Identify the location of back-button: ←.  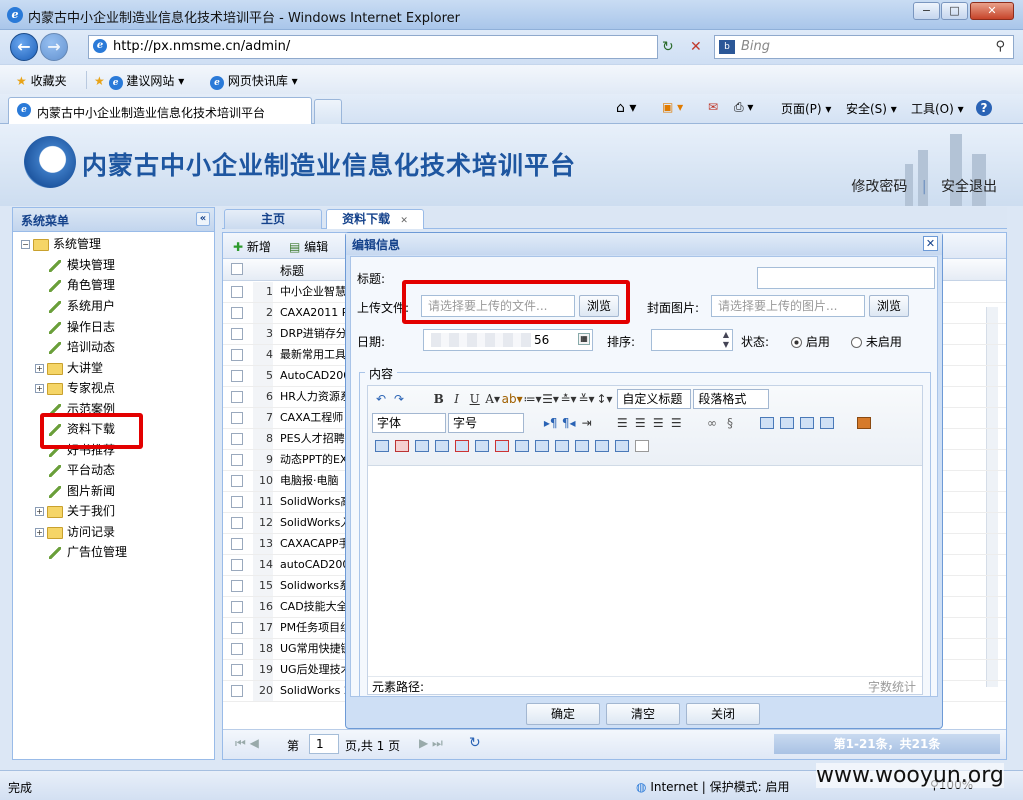
(24, 47).